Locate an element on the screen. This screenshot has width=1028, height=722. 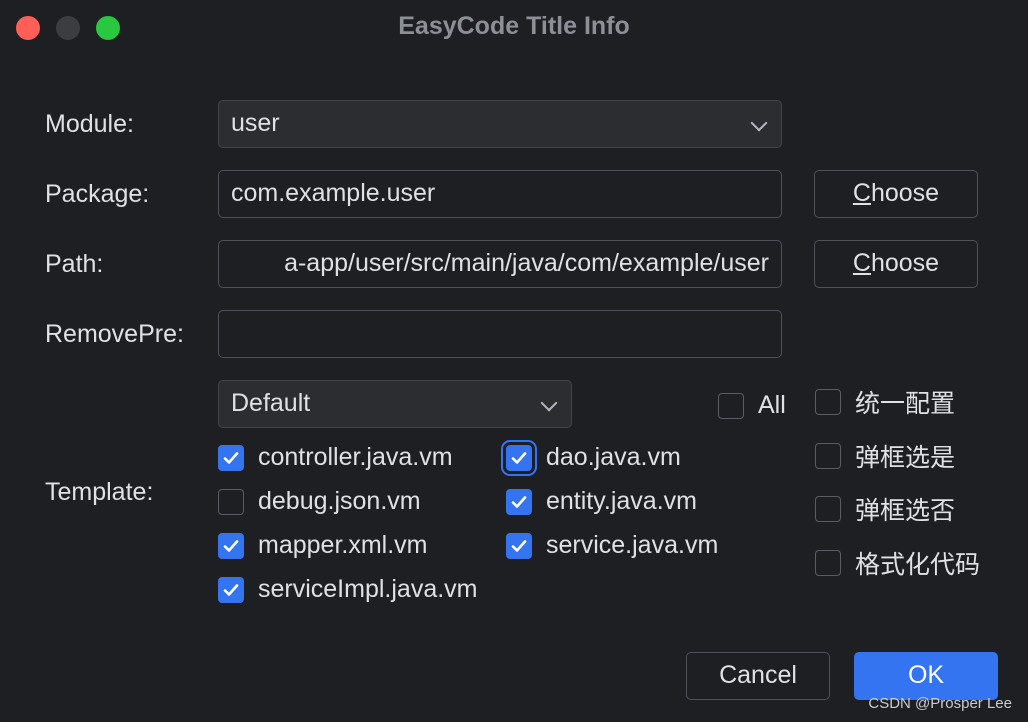
template-checkbox: service.java.vm is located at coordinates (612, 545).